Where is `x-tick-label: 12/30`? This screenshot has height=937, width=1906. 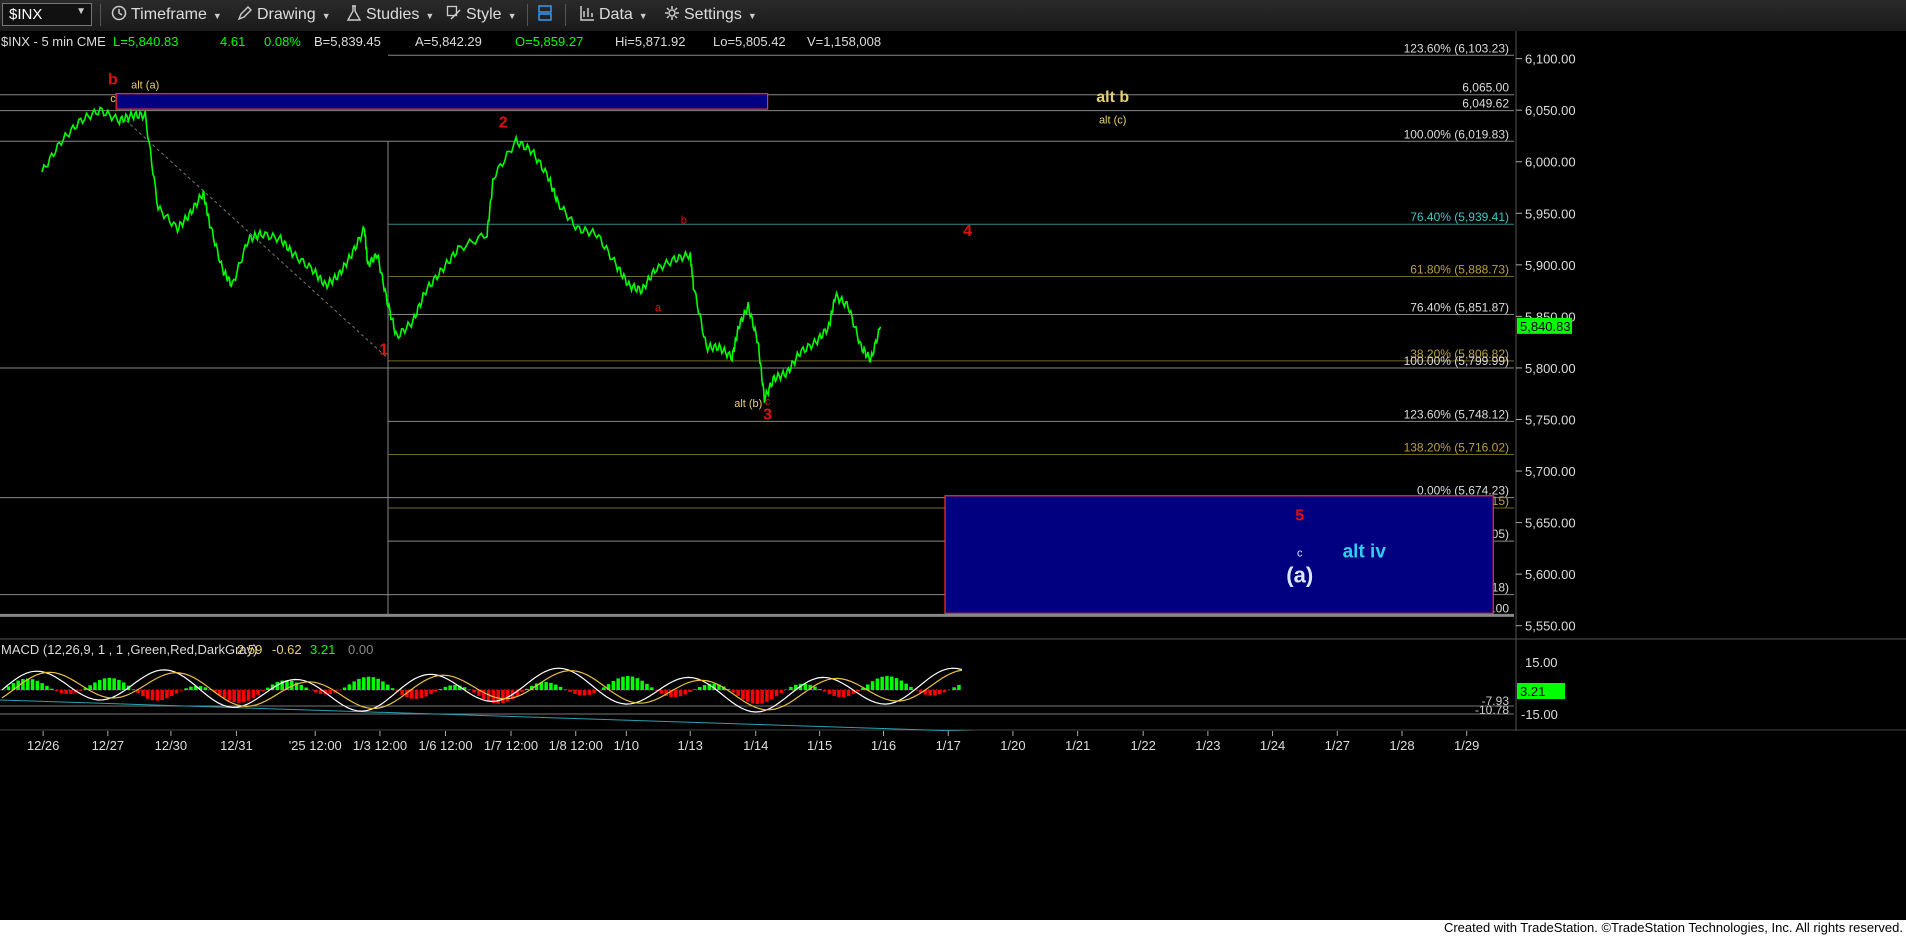
x-tick-label: 12/30 is located at coordinates (171, 745).